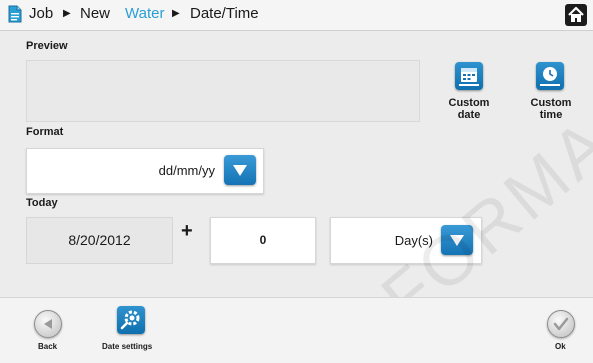 Image resolution: width=593 pixels, height=363 pixels. I want to click on back-icon, so click(48, 324).